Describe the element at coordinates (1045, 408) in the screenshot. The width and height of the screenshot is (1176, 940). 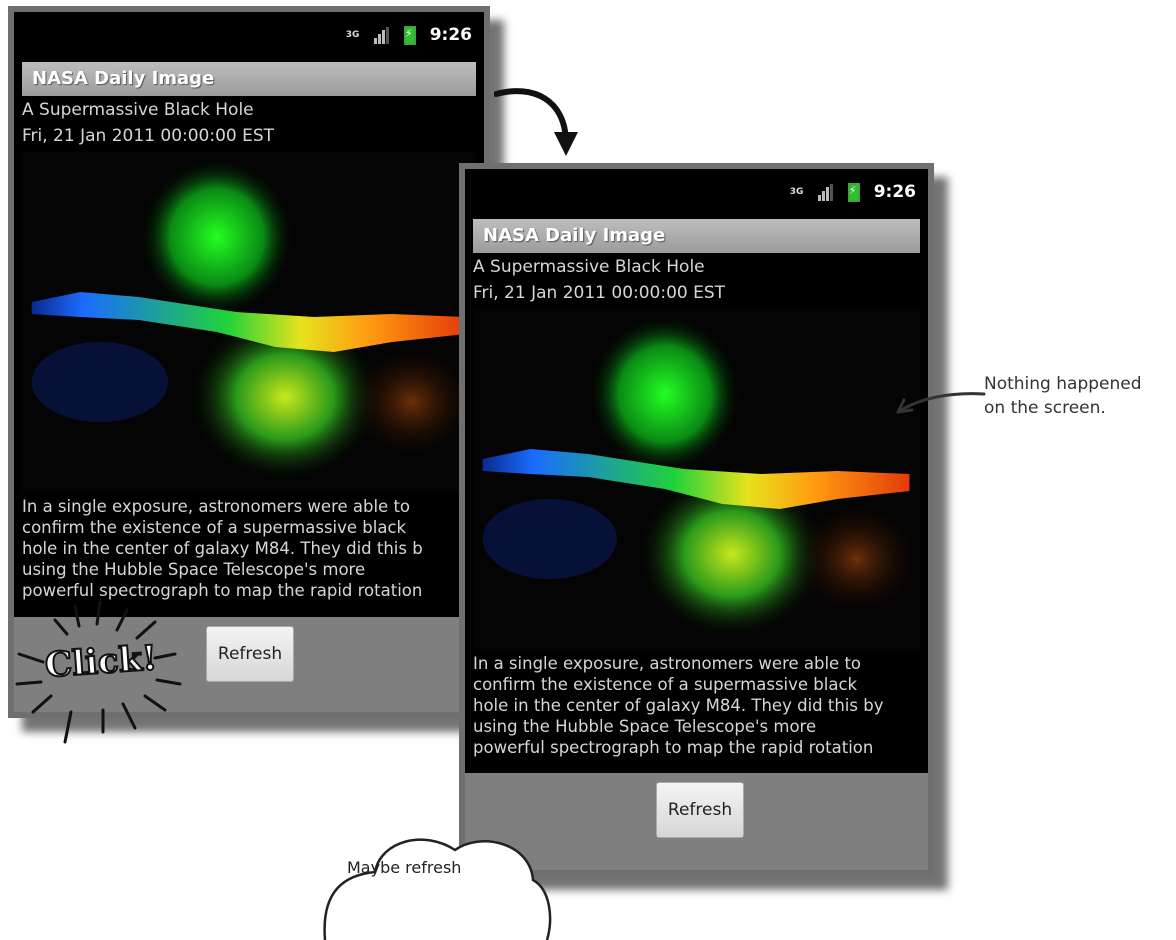
I see `note-line: on the screen.` at that location.